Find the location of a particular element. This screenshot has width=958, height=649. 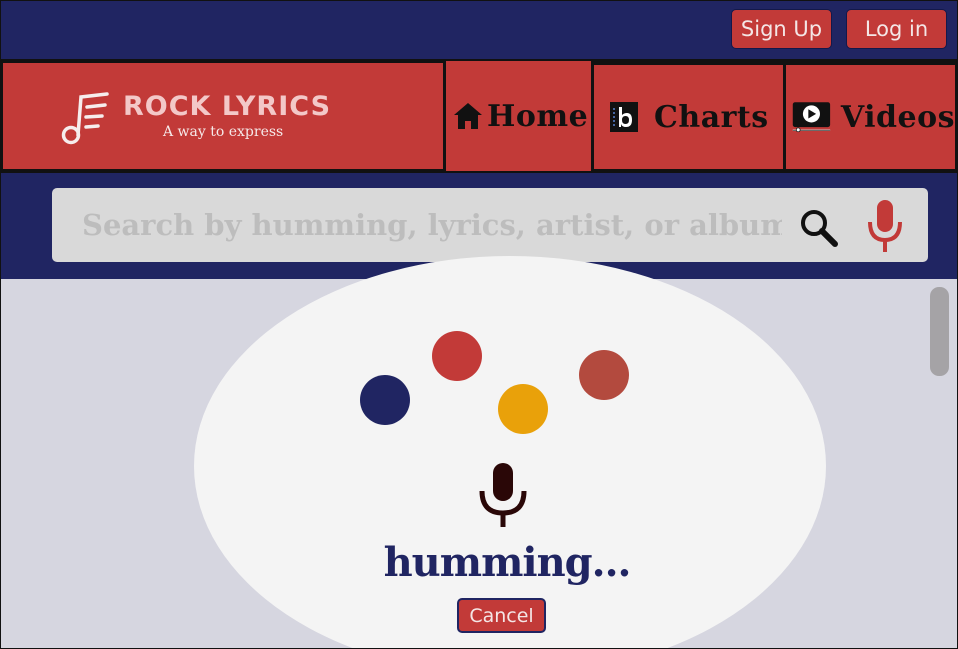

home-icon is located at coordinates (468, 116).